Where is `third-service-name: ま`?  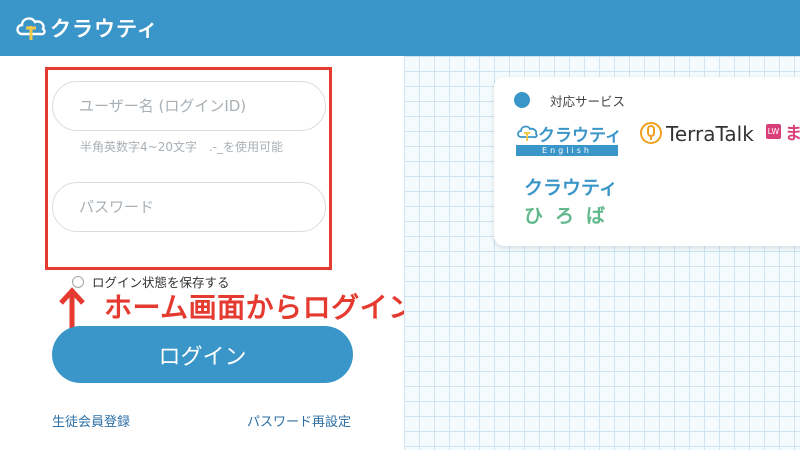
third-service-name: ま is located at coordinates (792, 134).